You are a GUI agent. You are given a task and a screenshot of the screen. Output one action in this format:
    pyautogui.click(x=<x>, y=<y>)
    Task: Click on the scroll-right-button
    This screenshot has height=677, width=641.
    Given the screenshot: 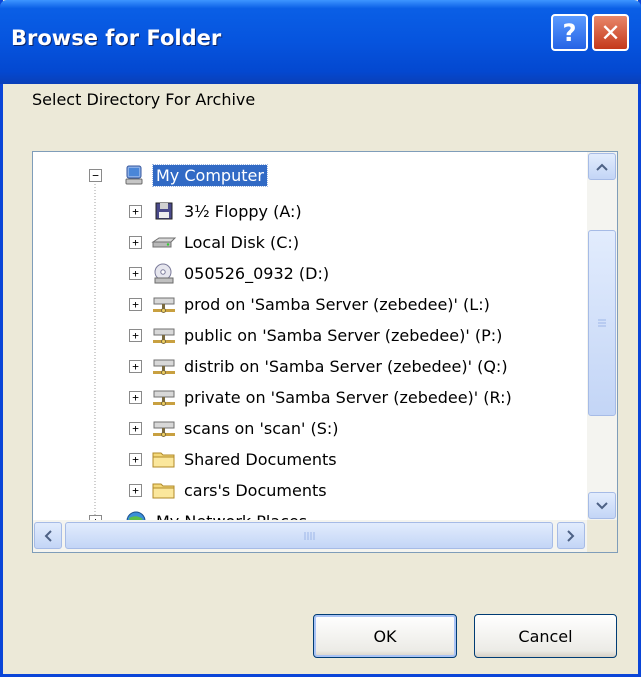 What is the action you would take?
    pyautogui.click(x=571, y=535)
    